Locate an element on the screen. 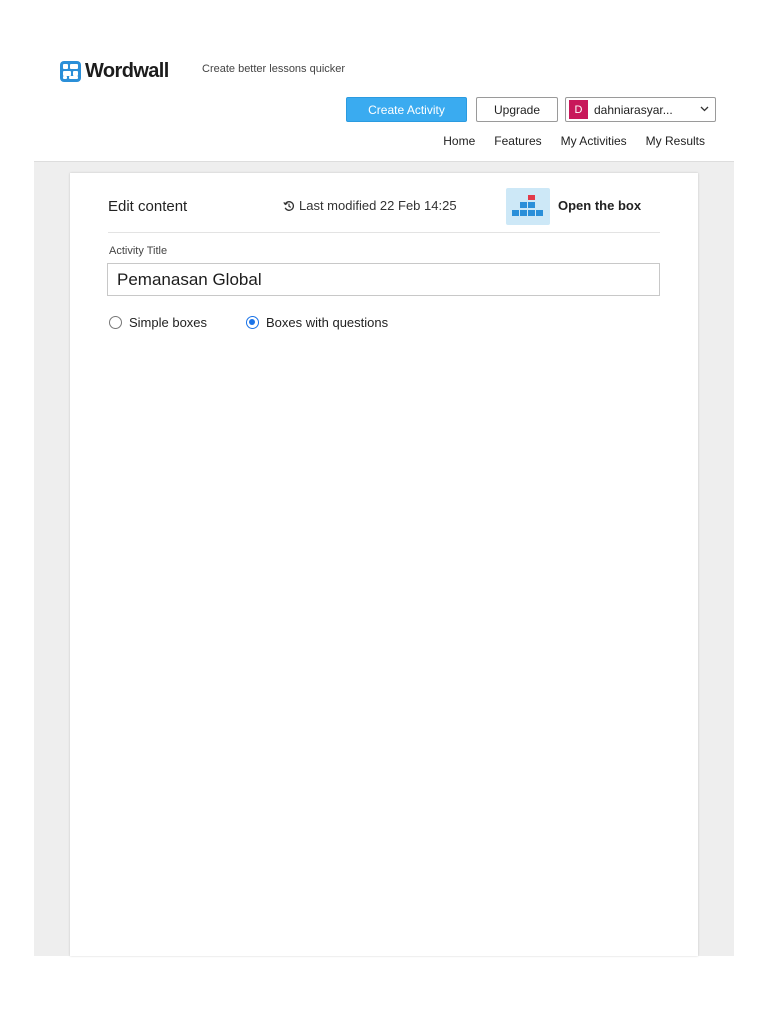 The width and height of the screenshot is (768, 1024). nav-item-features: Features is located at coordinates (517, 141).